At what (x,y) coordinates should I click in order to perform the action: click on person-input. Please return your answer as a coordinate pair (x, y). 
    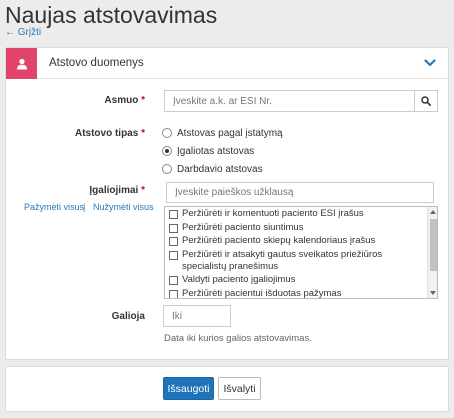
    Looking at the image, I should click on (289, 101).